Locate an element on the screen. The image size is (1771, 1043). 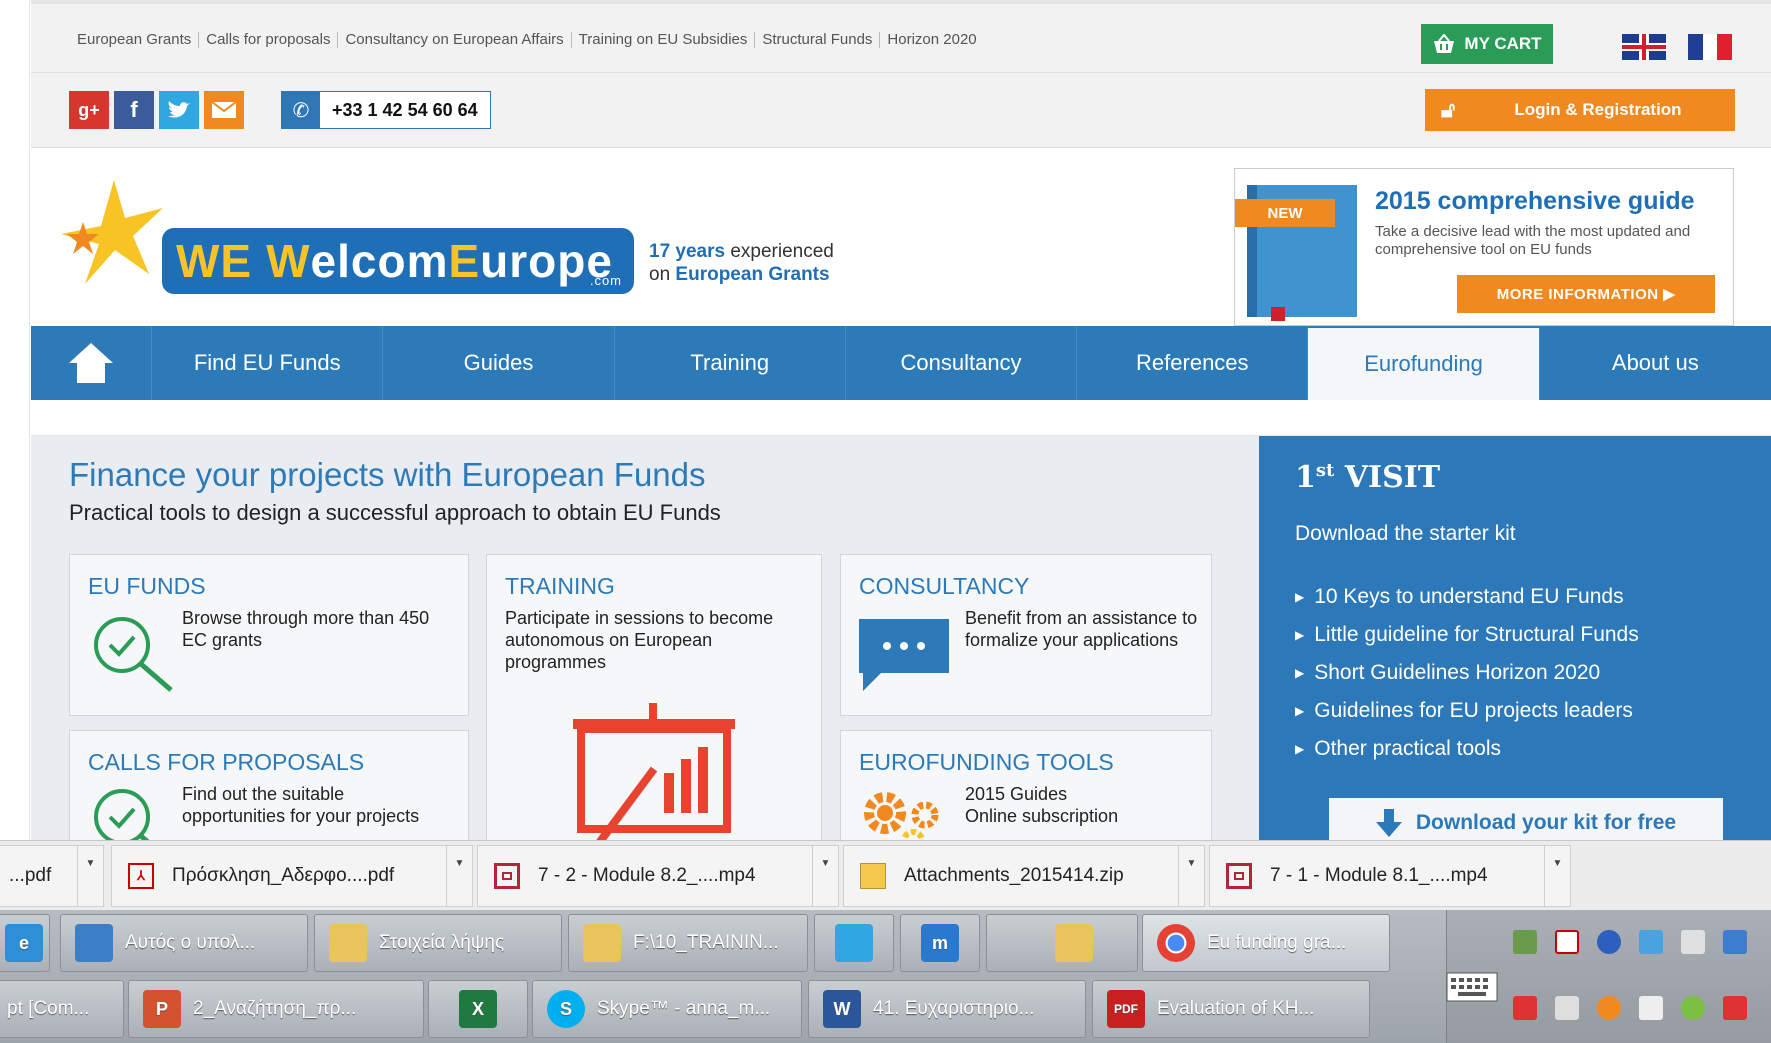
pdf-icon: PDF is located at coordinates (1126, 1009).